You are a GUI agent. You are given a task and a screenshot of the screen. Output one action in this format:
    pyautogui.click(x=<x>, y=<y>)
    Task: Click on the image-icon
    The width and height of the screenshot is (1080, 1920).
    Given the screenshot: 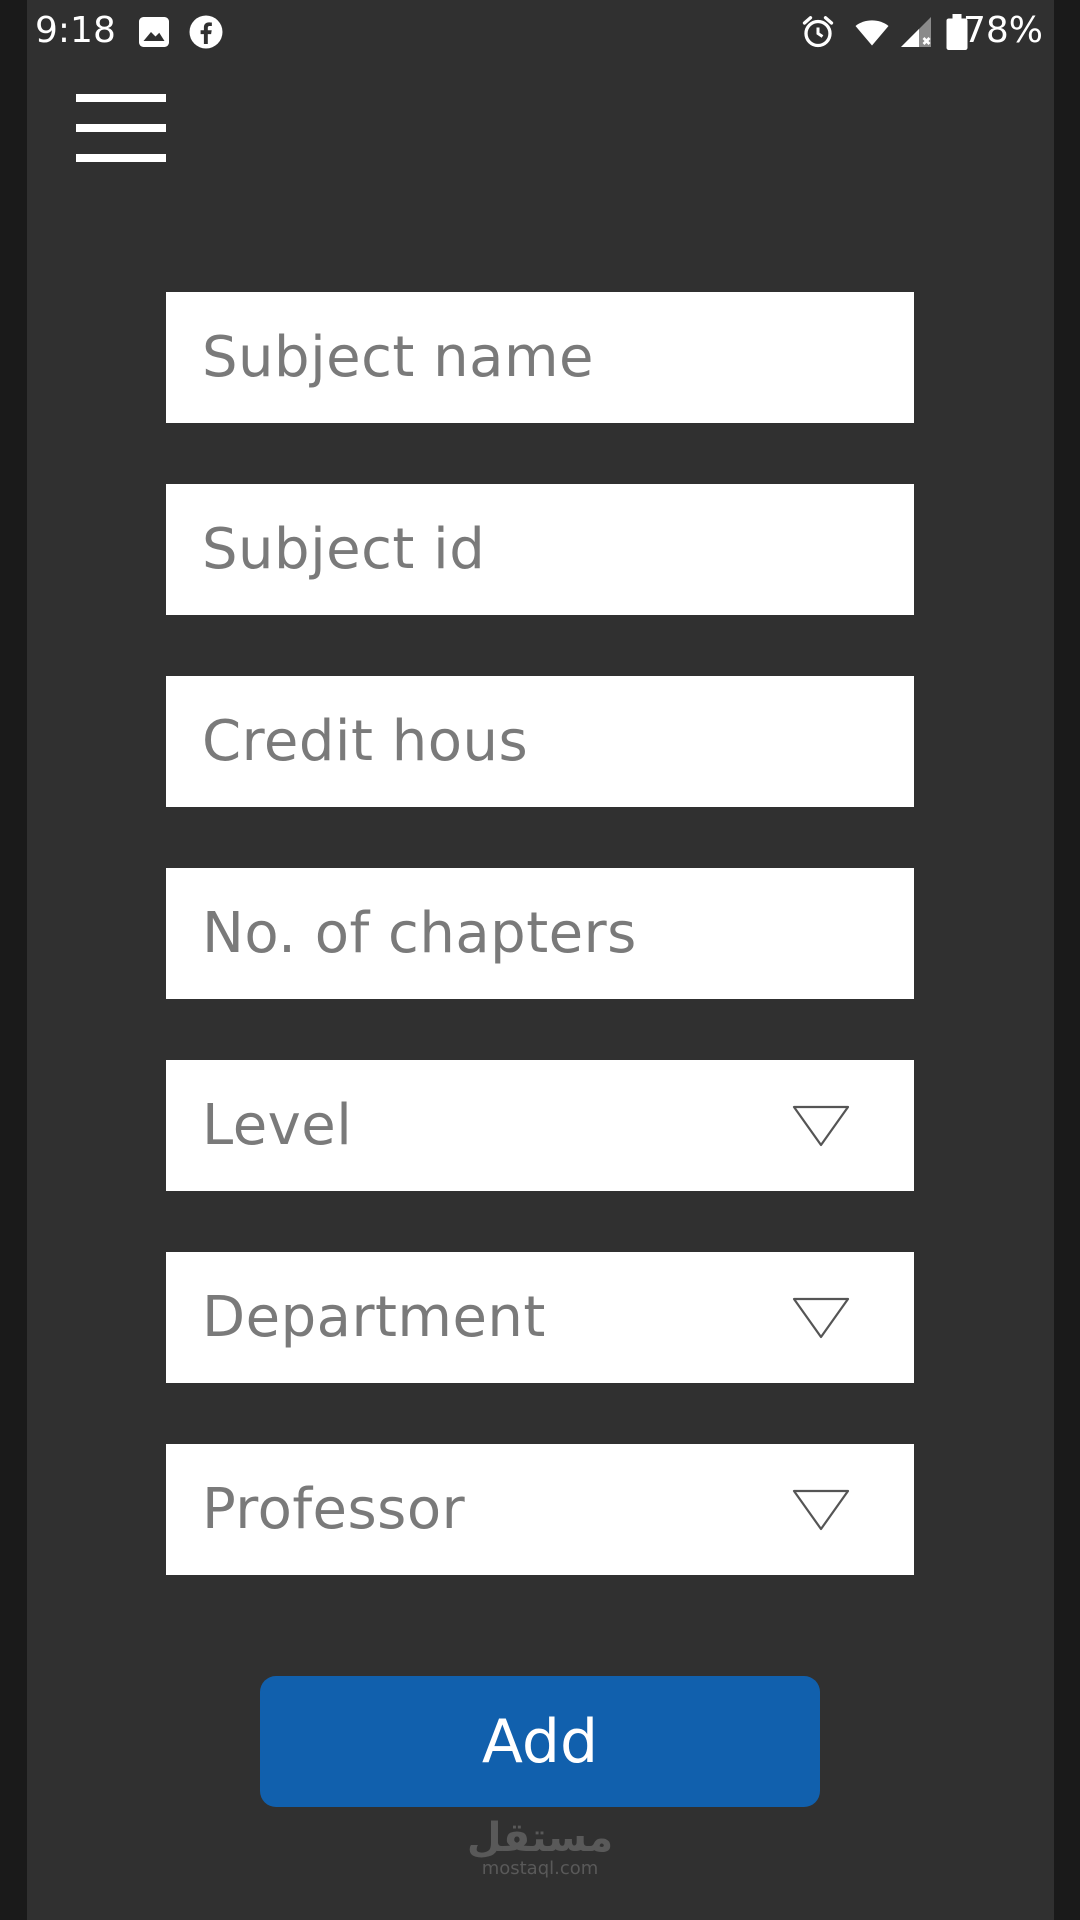 What is the action you would take?
    pyautogui.click(x=154, y=32)
    